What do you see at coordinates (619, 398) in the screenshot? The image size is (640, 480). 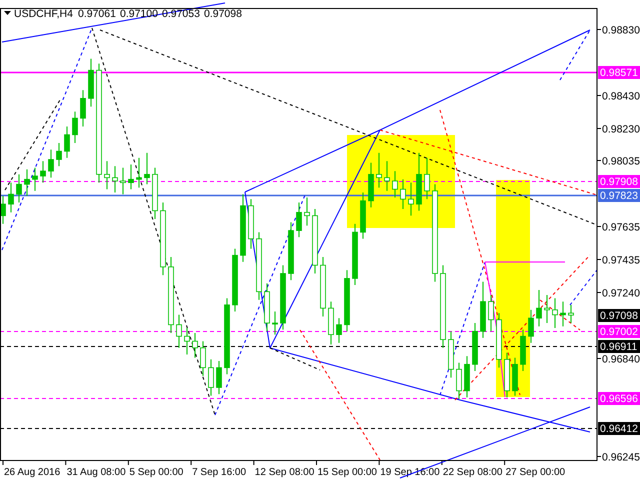 I see `price-label: 0.96596` at bounding box center [619, 398].